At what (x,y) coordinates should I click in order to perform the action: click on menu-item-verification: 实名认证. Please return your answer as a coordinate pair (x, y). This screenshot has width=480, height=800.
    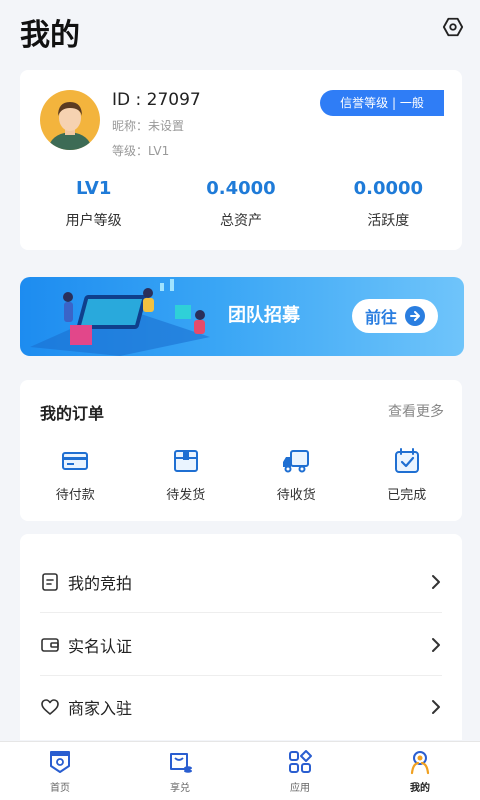
    Looking at the image, I should click on (241, 645).